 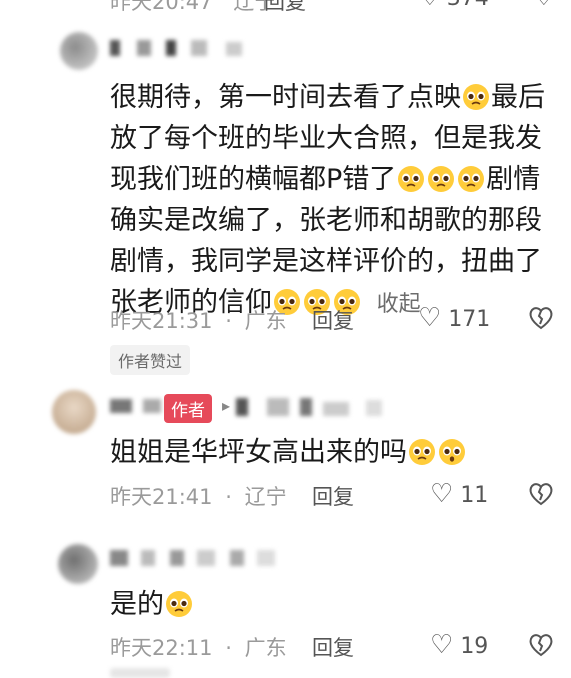 I want to click on like-button: ♡ 171, so click(x=454, y=318).